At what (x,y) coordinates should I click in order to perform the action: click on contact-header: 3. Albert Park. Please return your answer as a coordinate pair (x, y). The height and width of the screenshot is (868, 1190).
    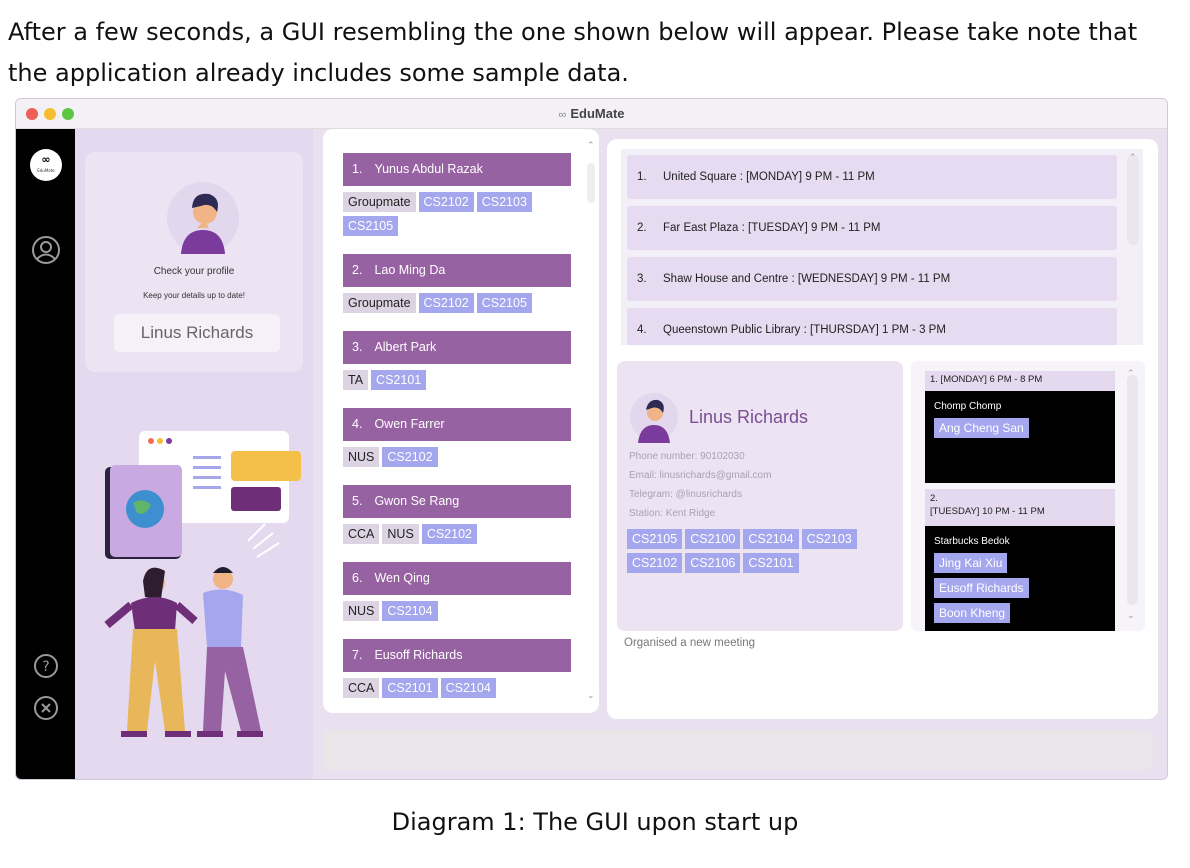
    Looking at the image, I should click on (457, 347).